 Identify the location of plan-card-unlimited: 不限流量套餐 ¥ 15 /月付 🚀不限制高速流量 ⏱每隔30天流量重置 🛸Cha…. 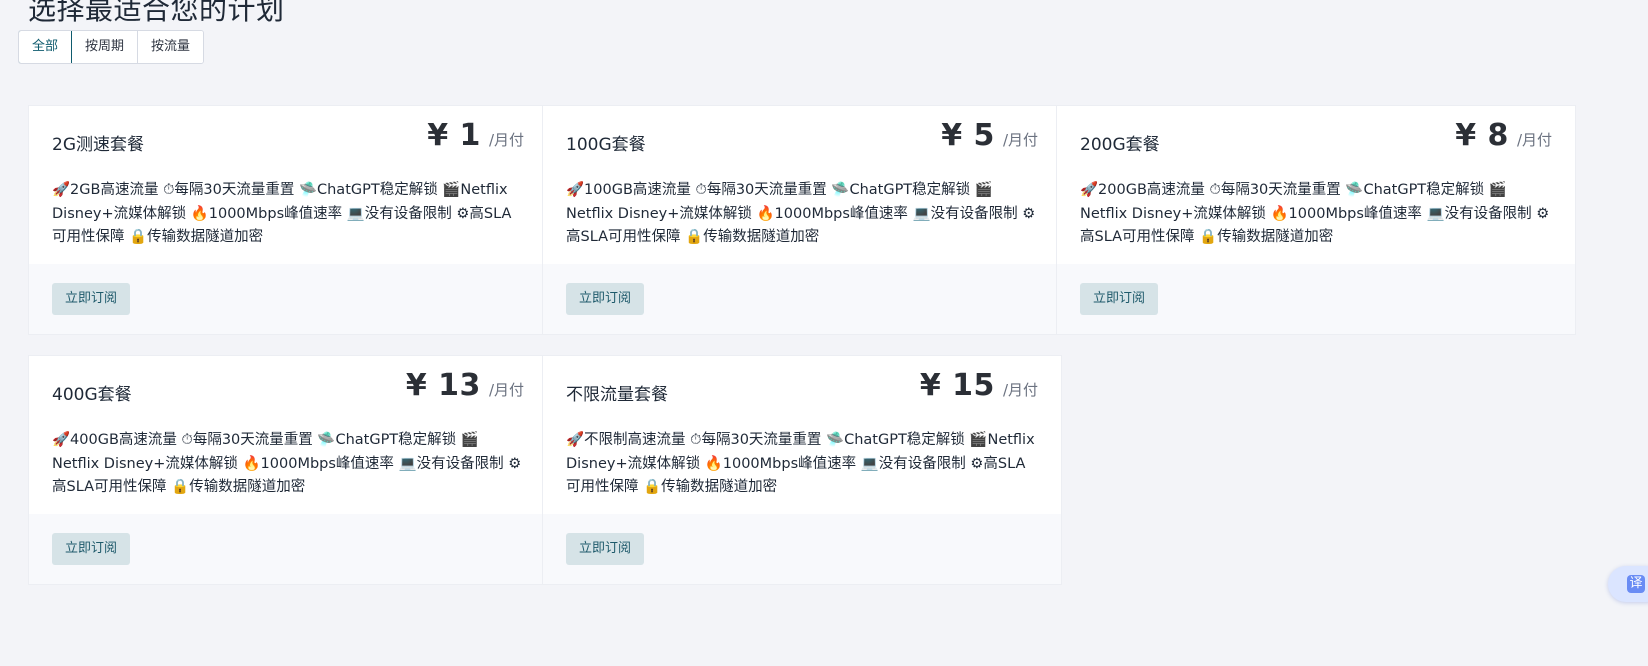
(802, 470).